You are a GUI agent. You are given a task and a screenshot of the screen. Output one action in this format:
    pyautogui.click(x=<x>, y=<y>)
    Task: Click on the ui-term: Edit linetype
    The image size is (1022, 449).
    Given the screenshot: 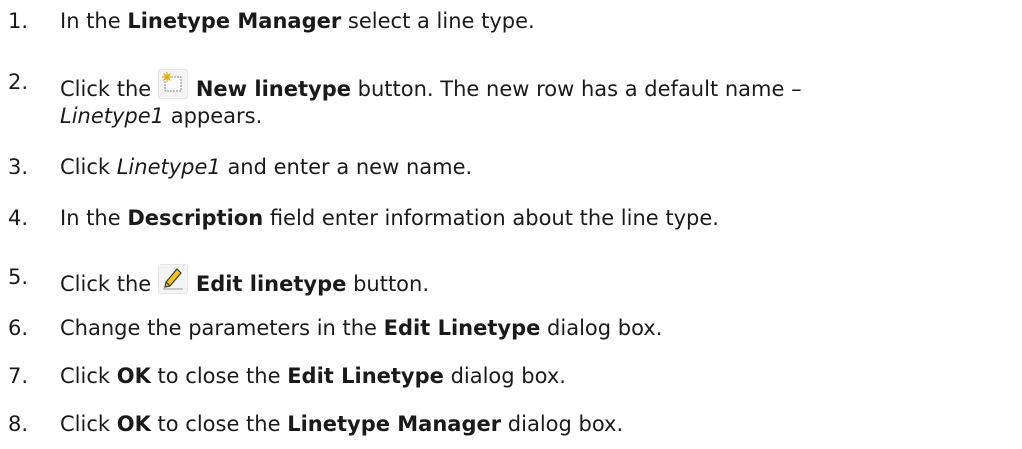 What is the action you would take?
    pyautogui.click(x=271, y=284)
    